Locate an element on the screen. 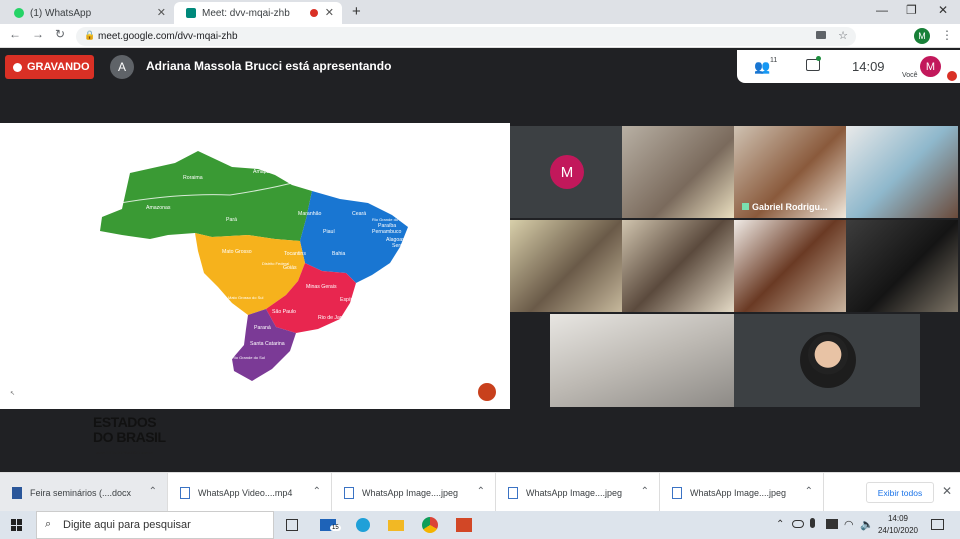 The height and width of the screenshot is (539, 960). task-view-icon is located at coordinates (292, 525).